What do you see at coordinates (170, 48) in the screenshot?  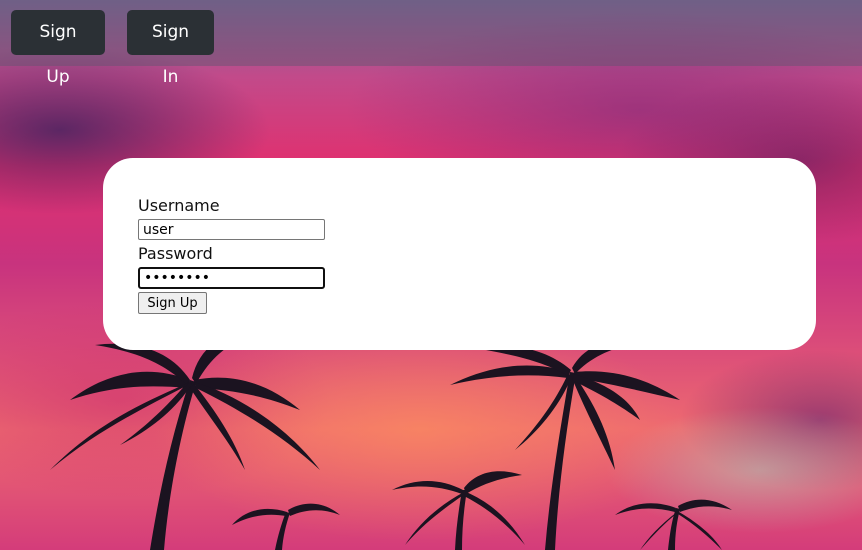 I see `nav-sign-in-button: Sign In` at bounding box center [170, 48].